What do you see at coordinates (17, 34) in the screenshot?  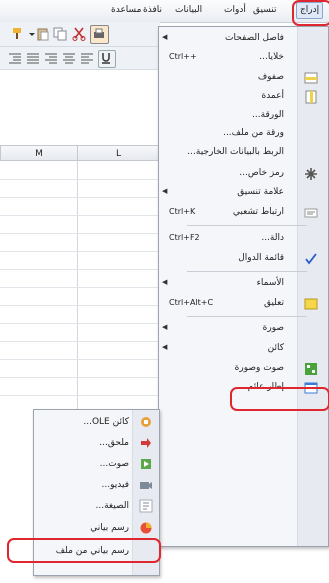 I see `format-paintbrush-icon` at bounding box center [17, 34].